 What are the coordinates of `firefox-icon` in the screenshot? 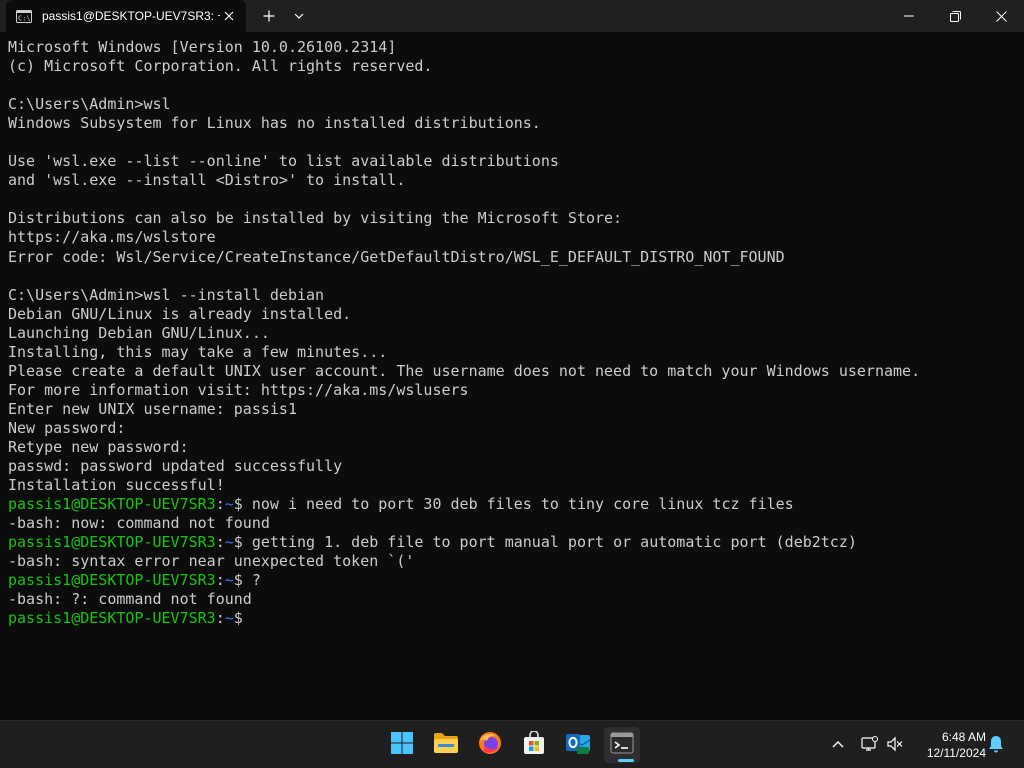 It's located at (490, 745).